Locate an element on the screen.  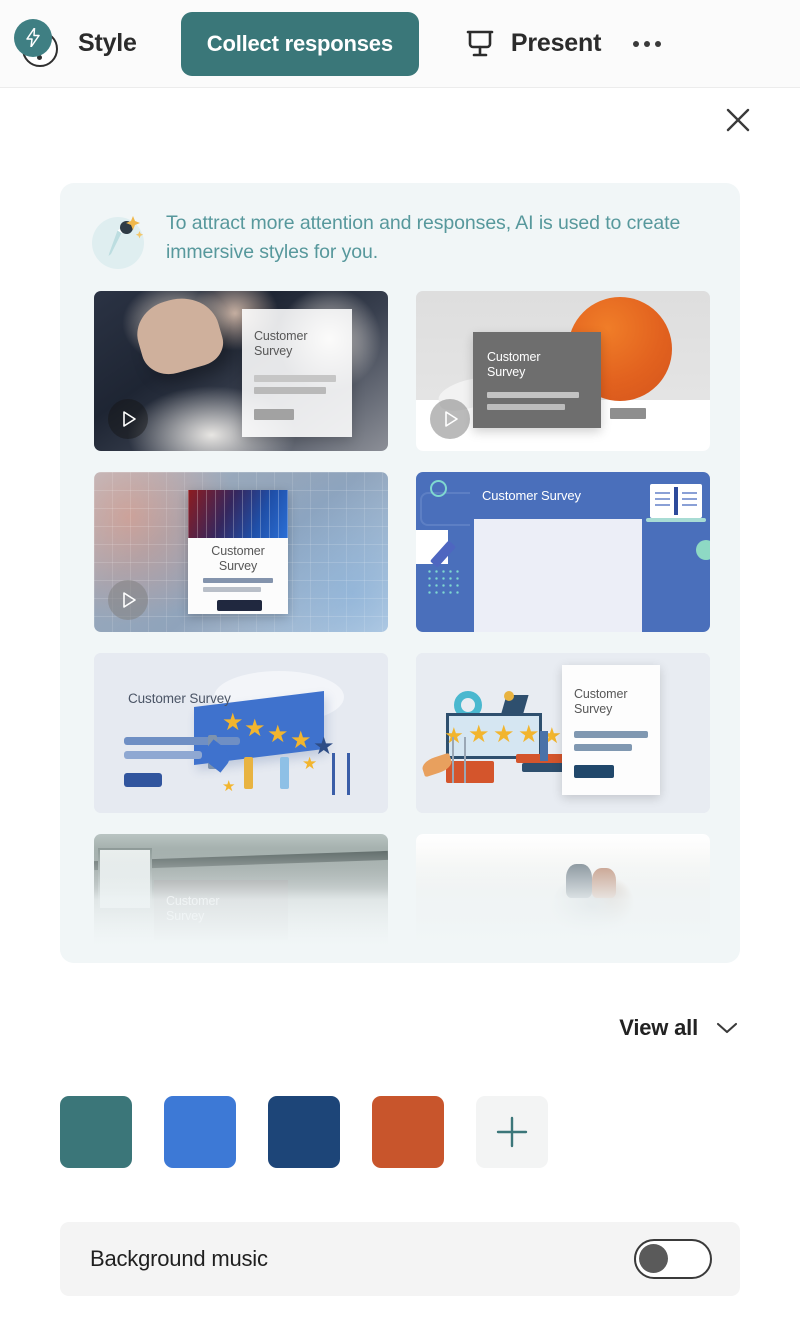
thumbnail-background is located at coordinates (563, 898).